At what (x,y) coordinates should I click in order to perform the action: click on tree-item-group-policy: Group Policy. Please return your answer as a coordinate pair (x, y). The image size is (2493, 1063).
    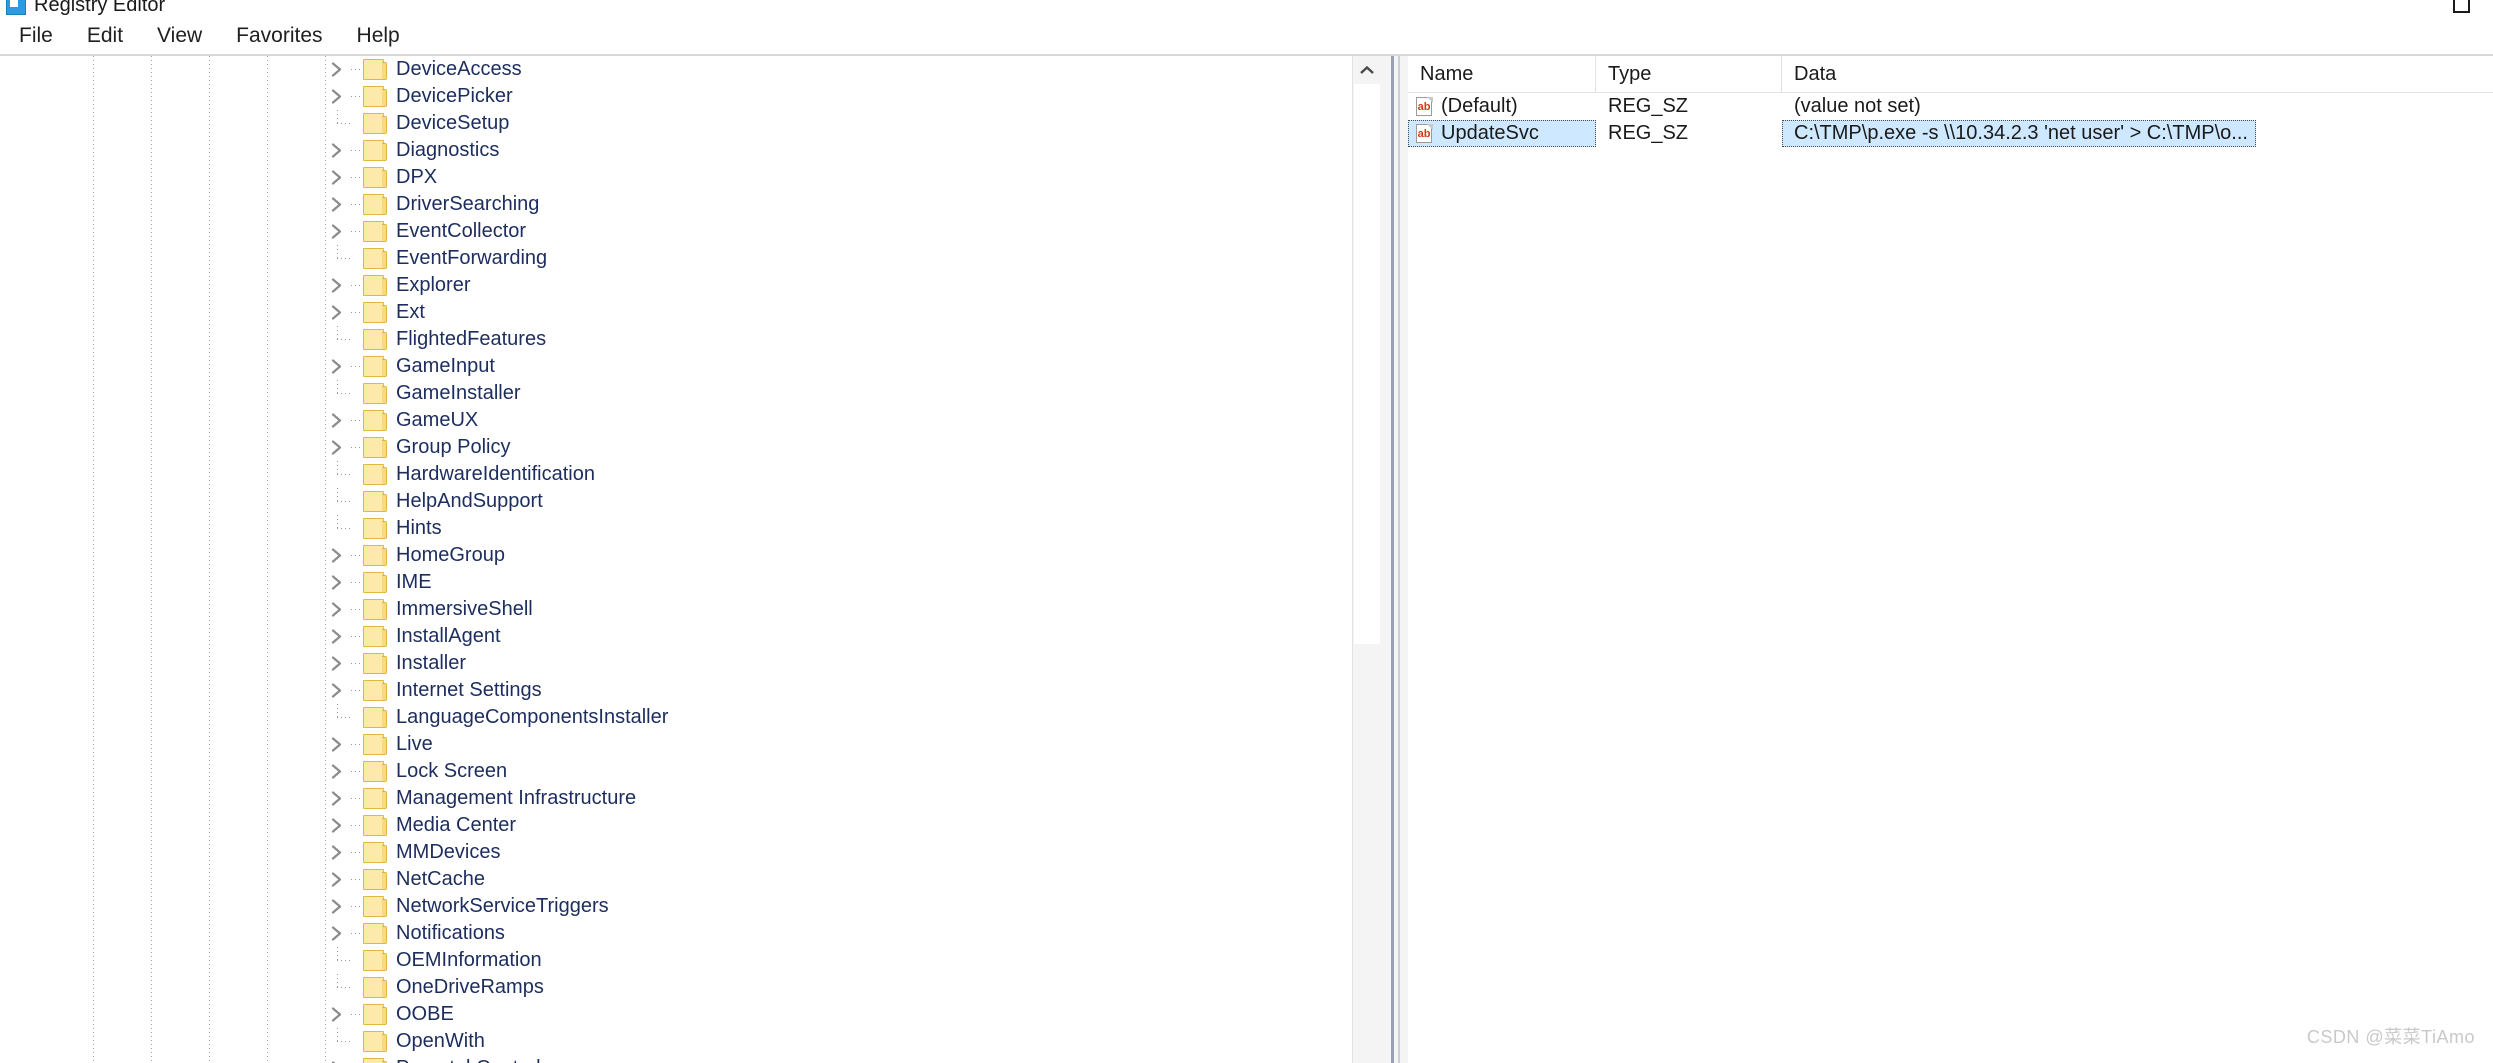
    Looking at the image, I should click on (690, 447).